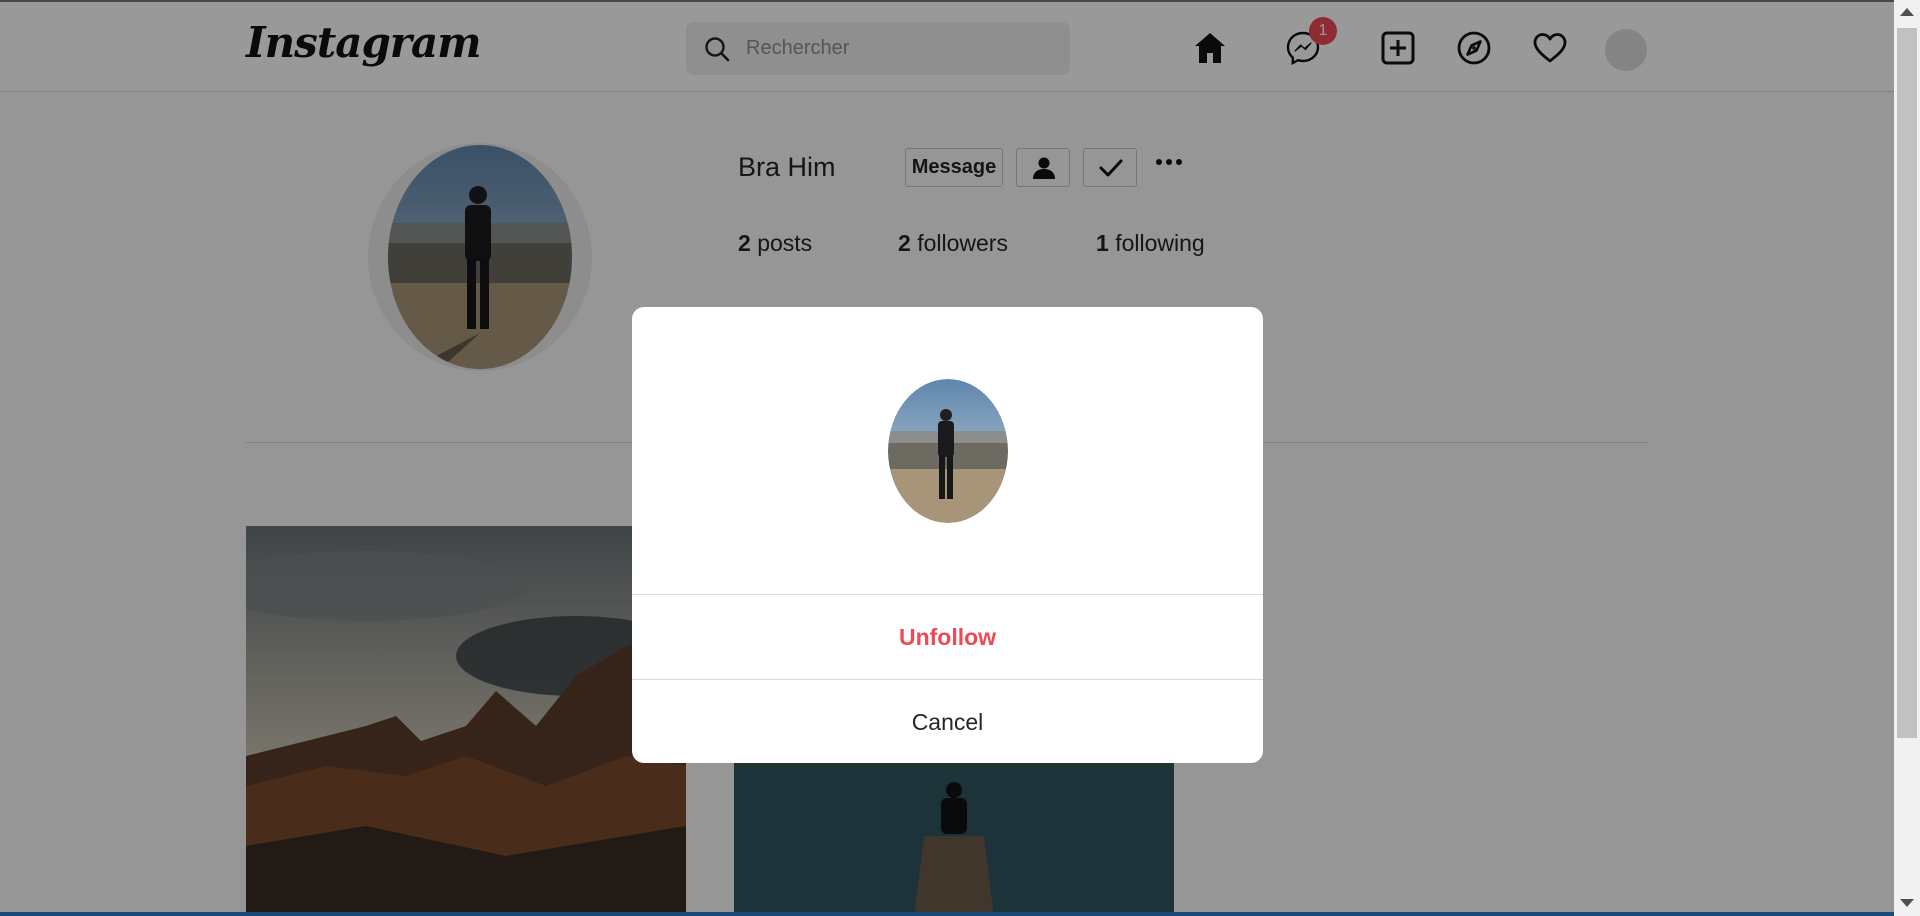 The width and height of the screenshot is (1920, 916). What do you see at coordinates (1907, 383) in the screenshot?
I see `scrollbar-thumb` at bounding box center [1907, 383].